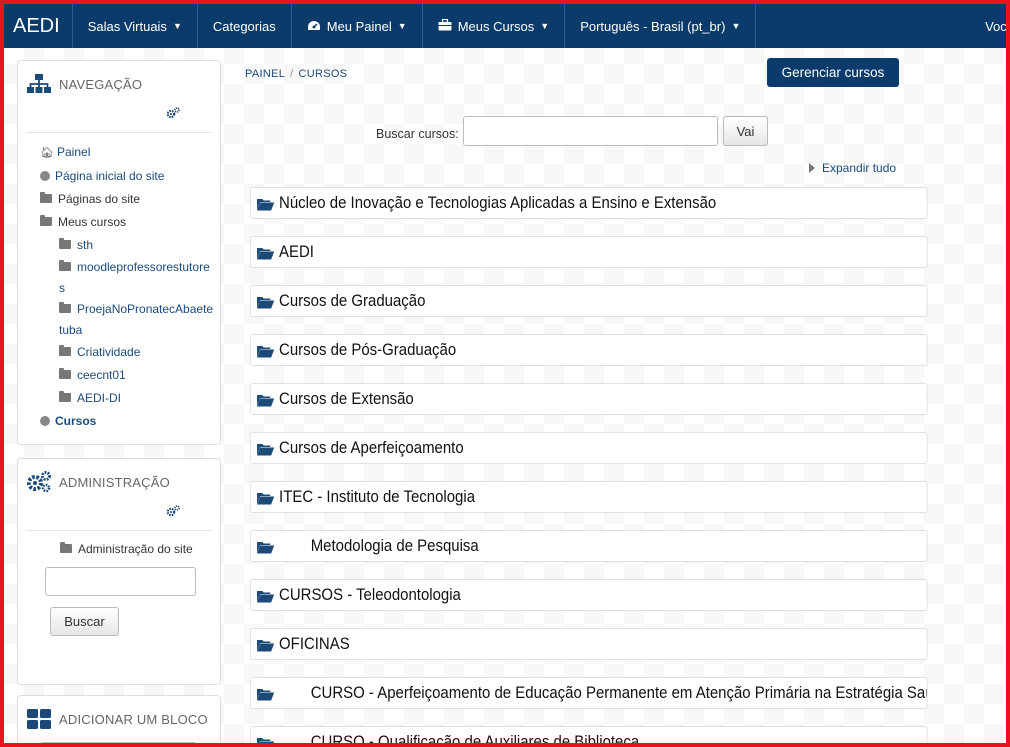  I want to click on nav-node-moodleprofessores: moodleprofessorestutores, so click(127, 278).